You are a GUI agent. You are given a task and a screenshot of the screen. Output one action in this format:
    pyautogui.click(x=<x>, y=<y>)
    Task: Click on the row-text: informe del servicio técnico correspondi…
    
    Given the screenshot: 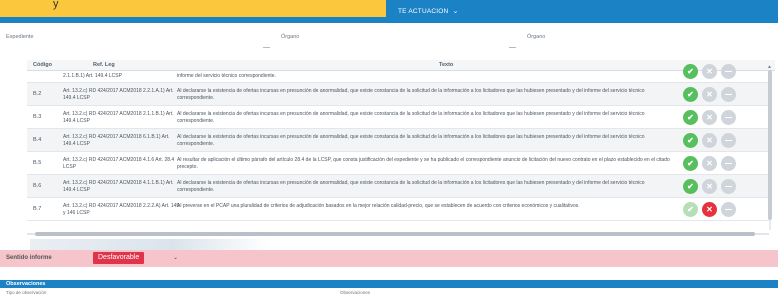 What is the action you would take?
    pyautogui.click(x=226, y=76)
    